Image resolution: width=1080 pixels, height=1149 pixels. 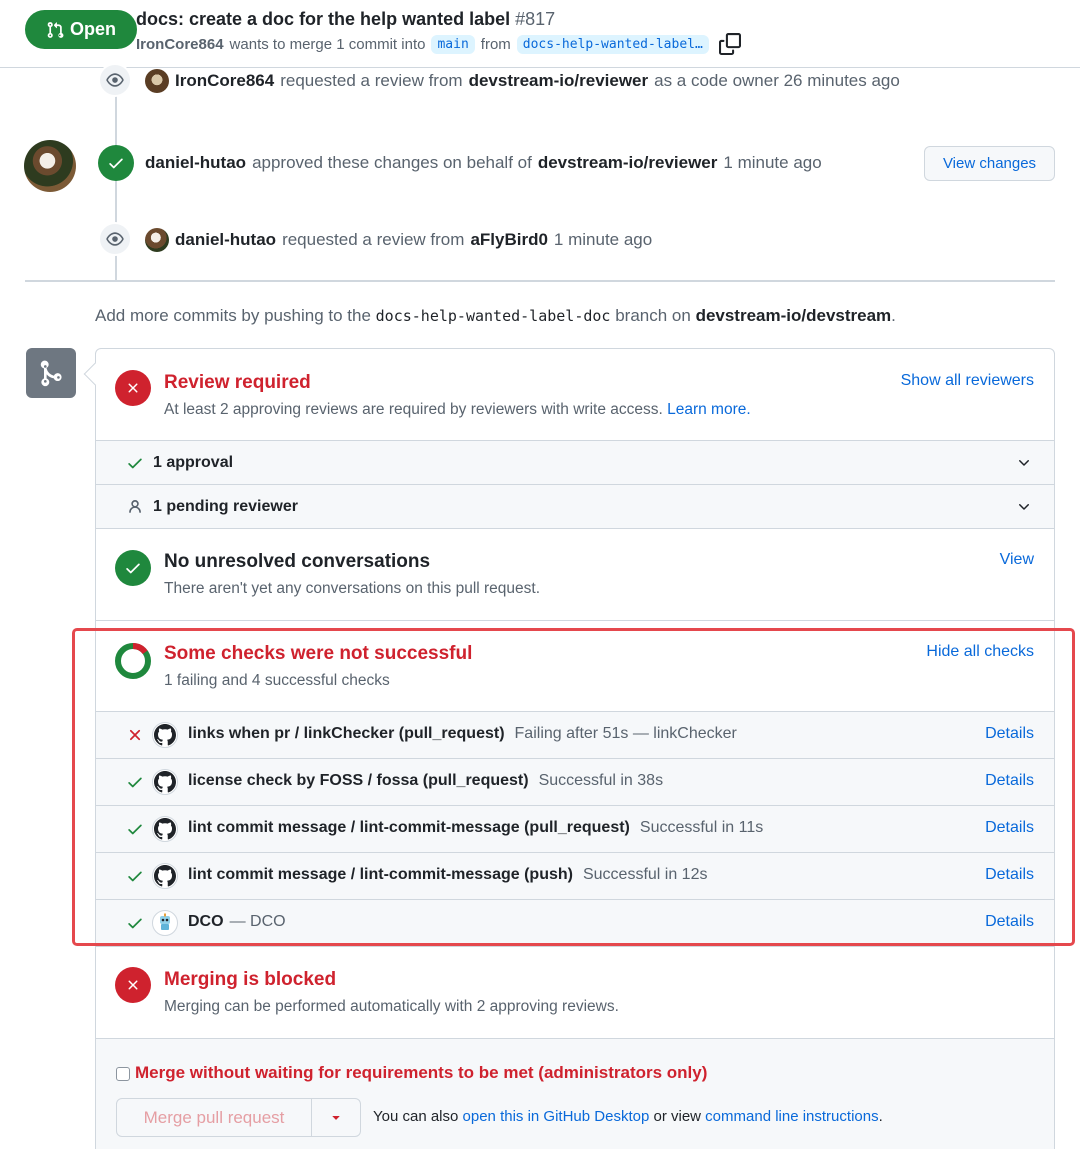 What do you see at coordinates (277, 680) in the screenshot?
I see `checks-subtitle: 1 failing and 4 successful checks` at bounding box center [277, 680].